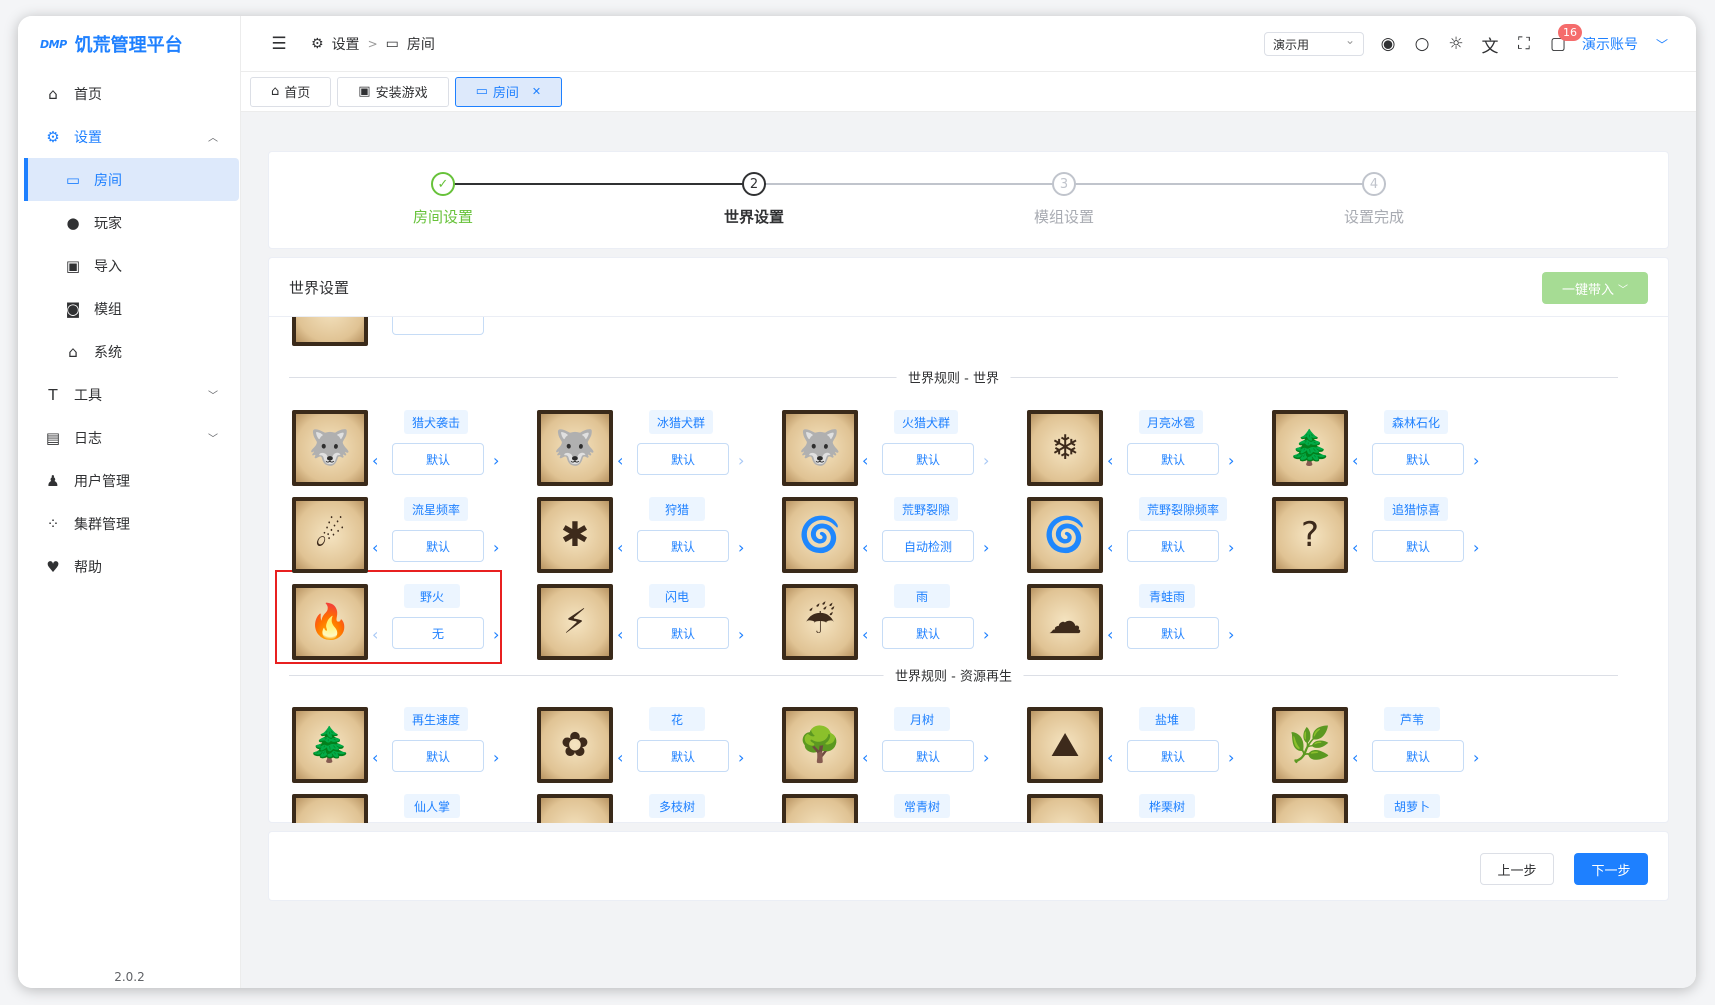  I want to click on tab-install-game: ▣ 安装游戏, so click(393, 91).